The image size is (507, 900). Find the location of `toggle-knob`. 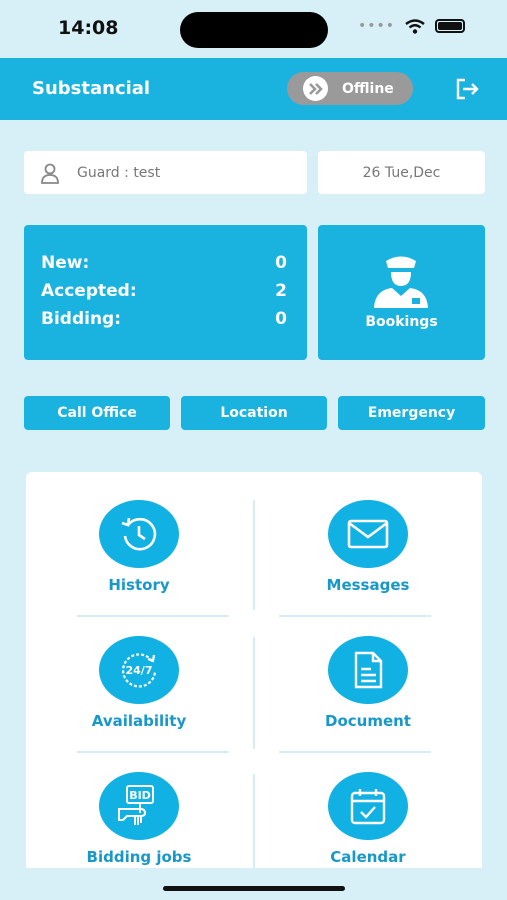

toggle-knob is located at coordinates (315, 88).